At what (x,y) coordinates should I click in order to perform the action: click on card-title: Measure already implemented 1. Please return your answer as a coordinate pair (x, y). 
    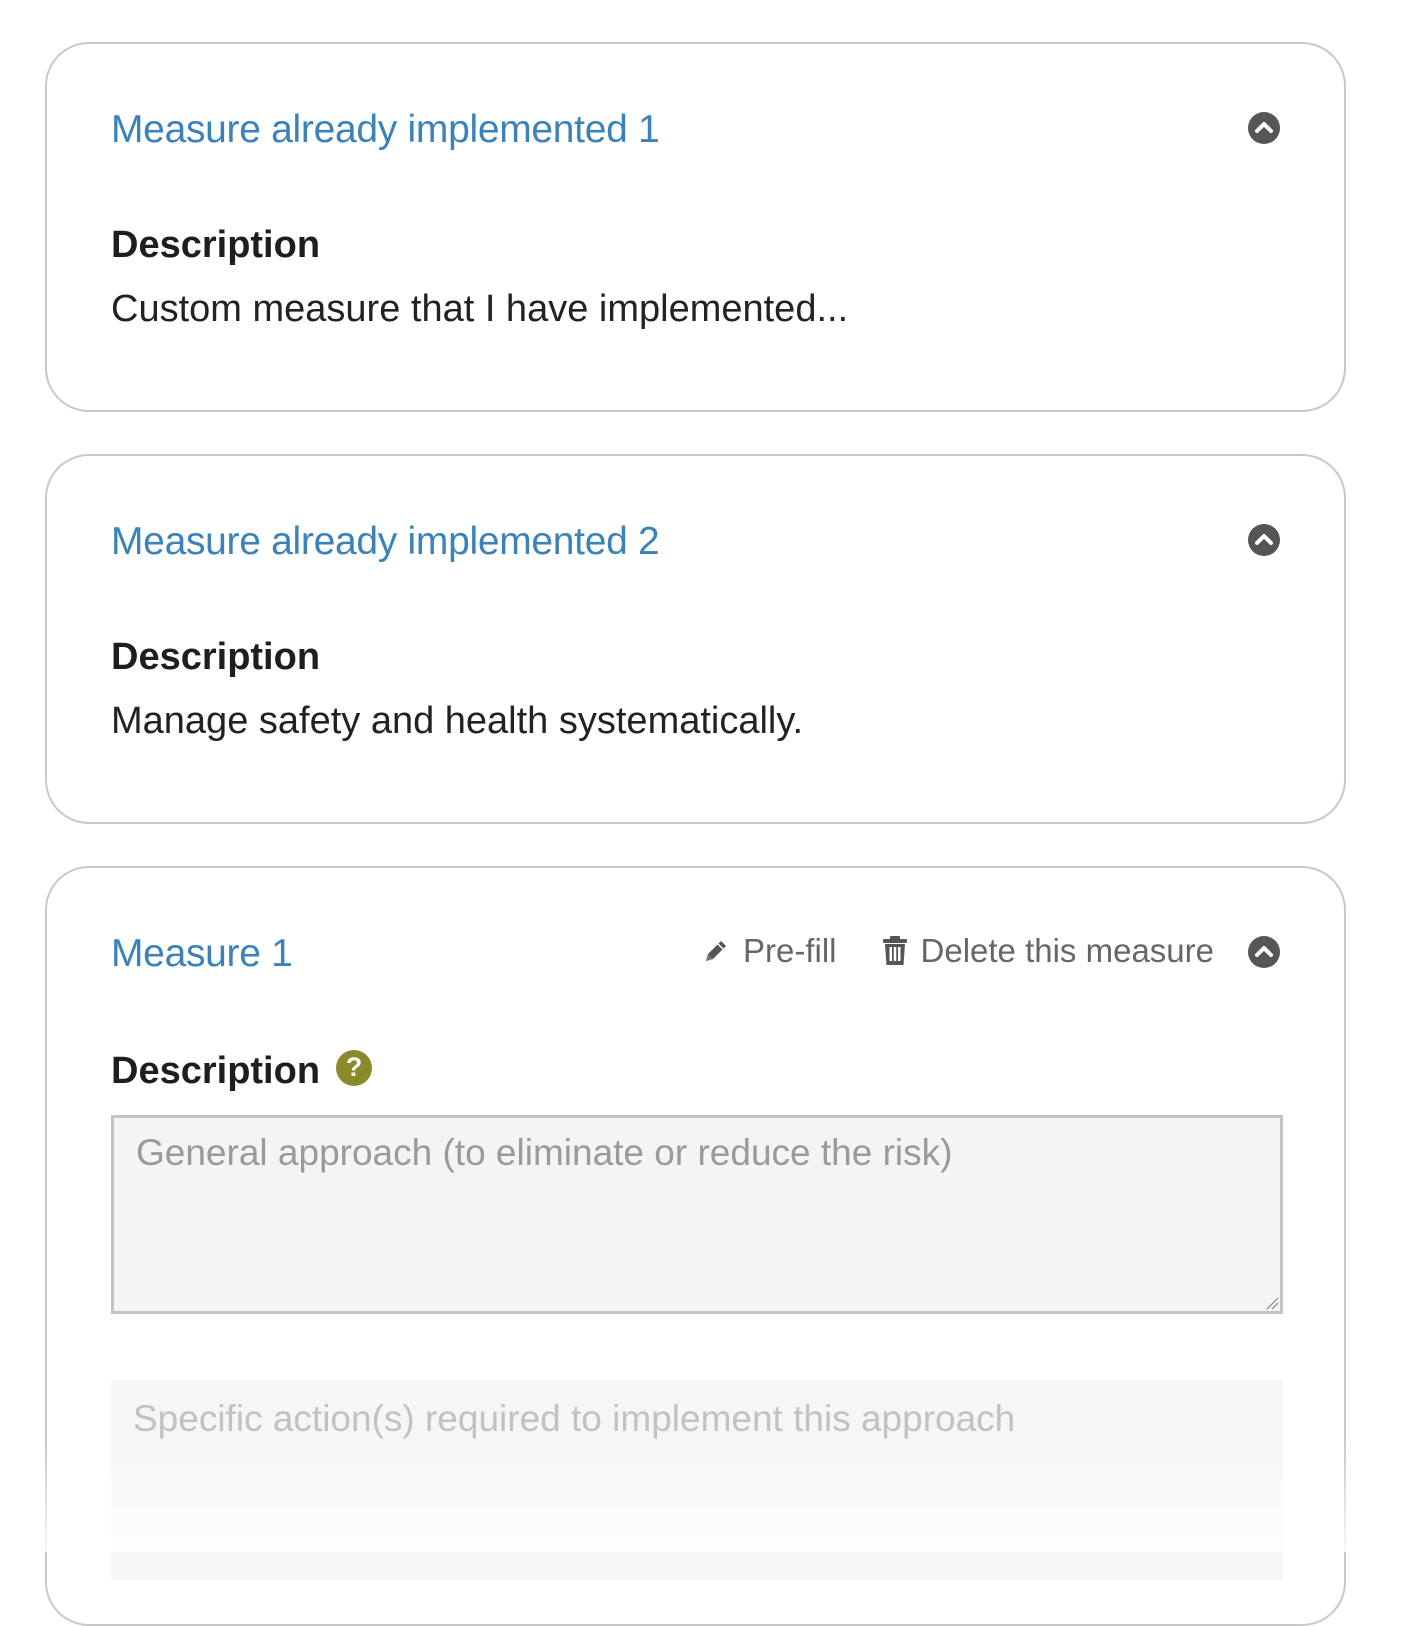
    Looking at the image, I should click on (385, 130).